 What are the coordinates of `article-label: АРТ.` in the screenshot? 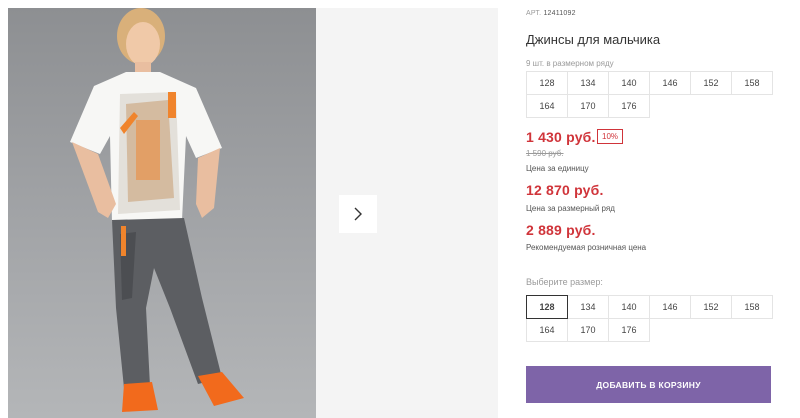 It's located at (534, 13).